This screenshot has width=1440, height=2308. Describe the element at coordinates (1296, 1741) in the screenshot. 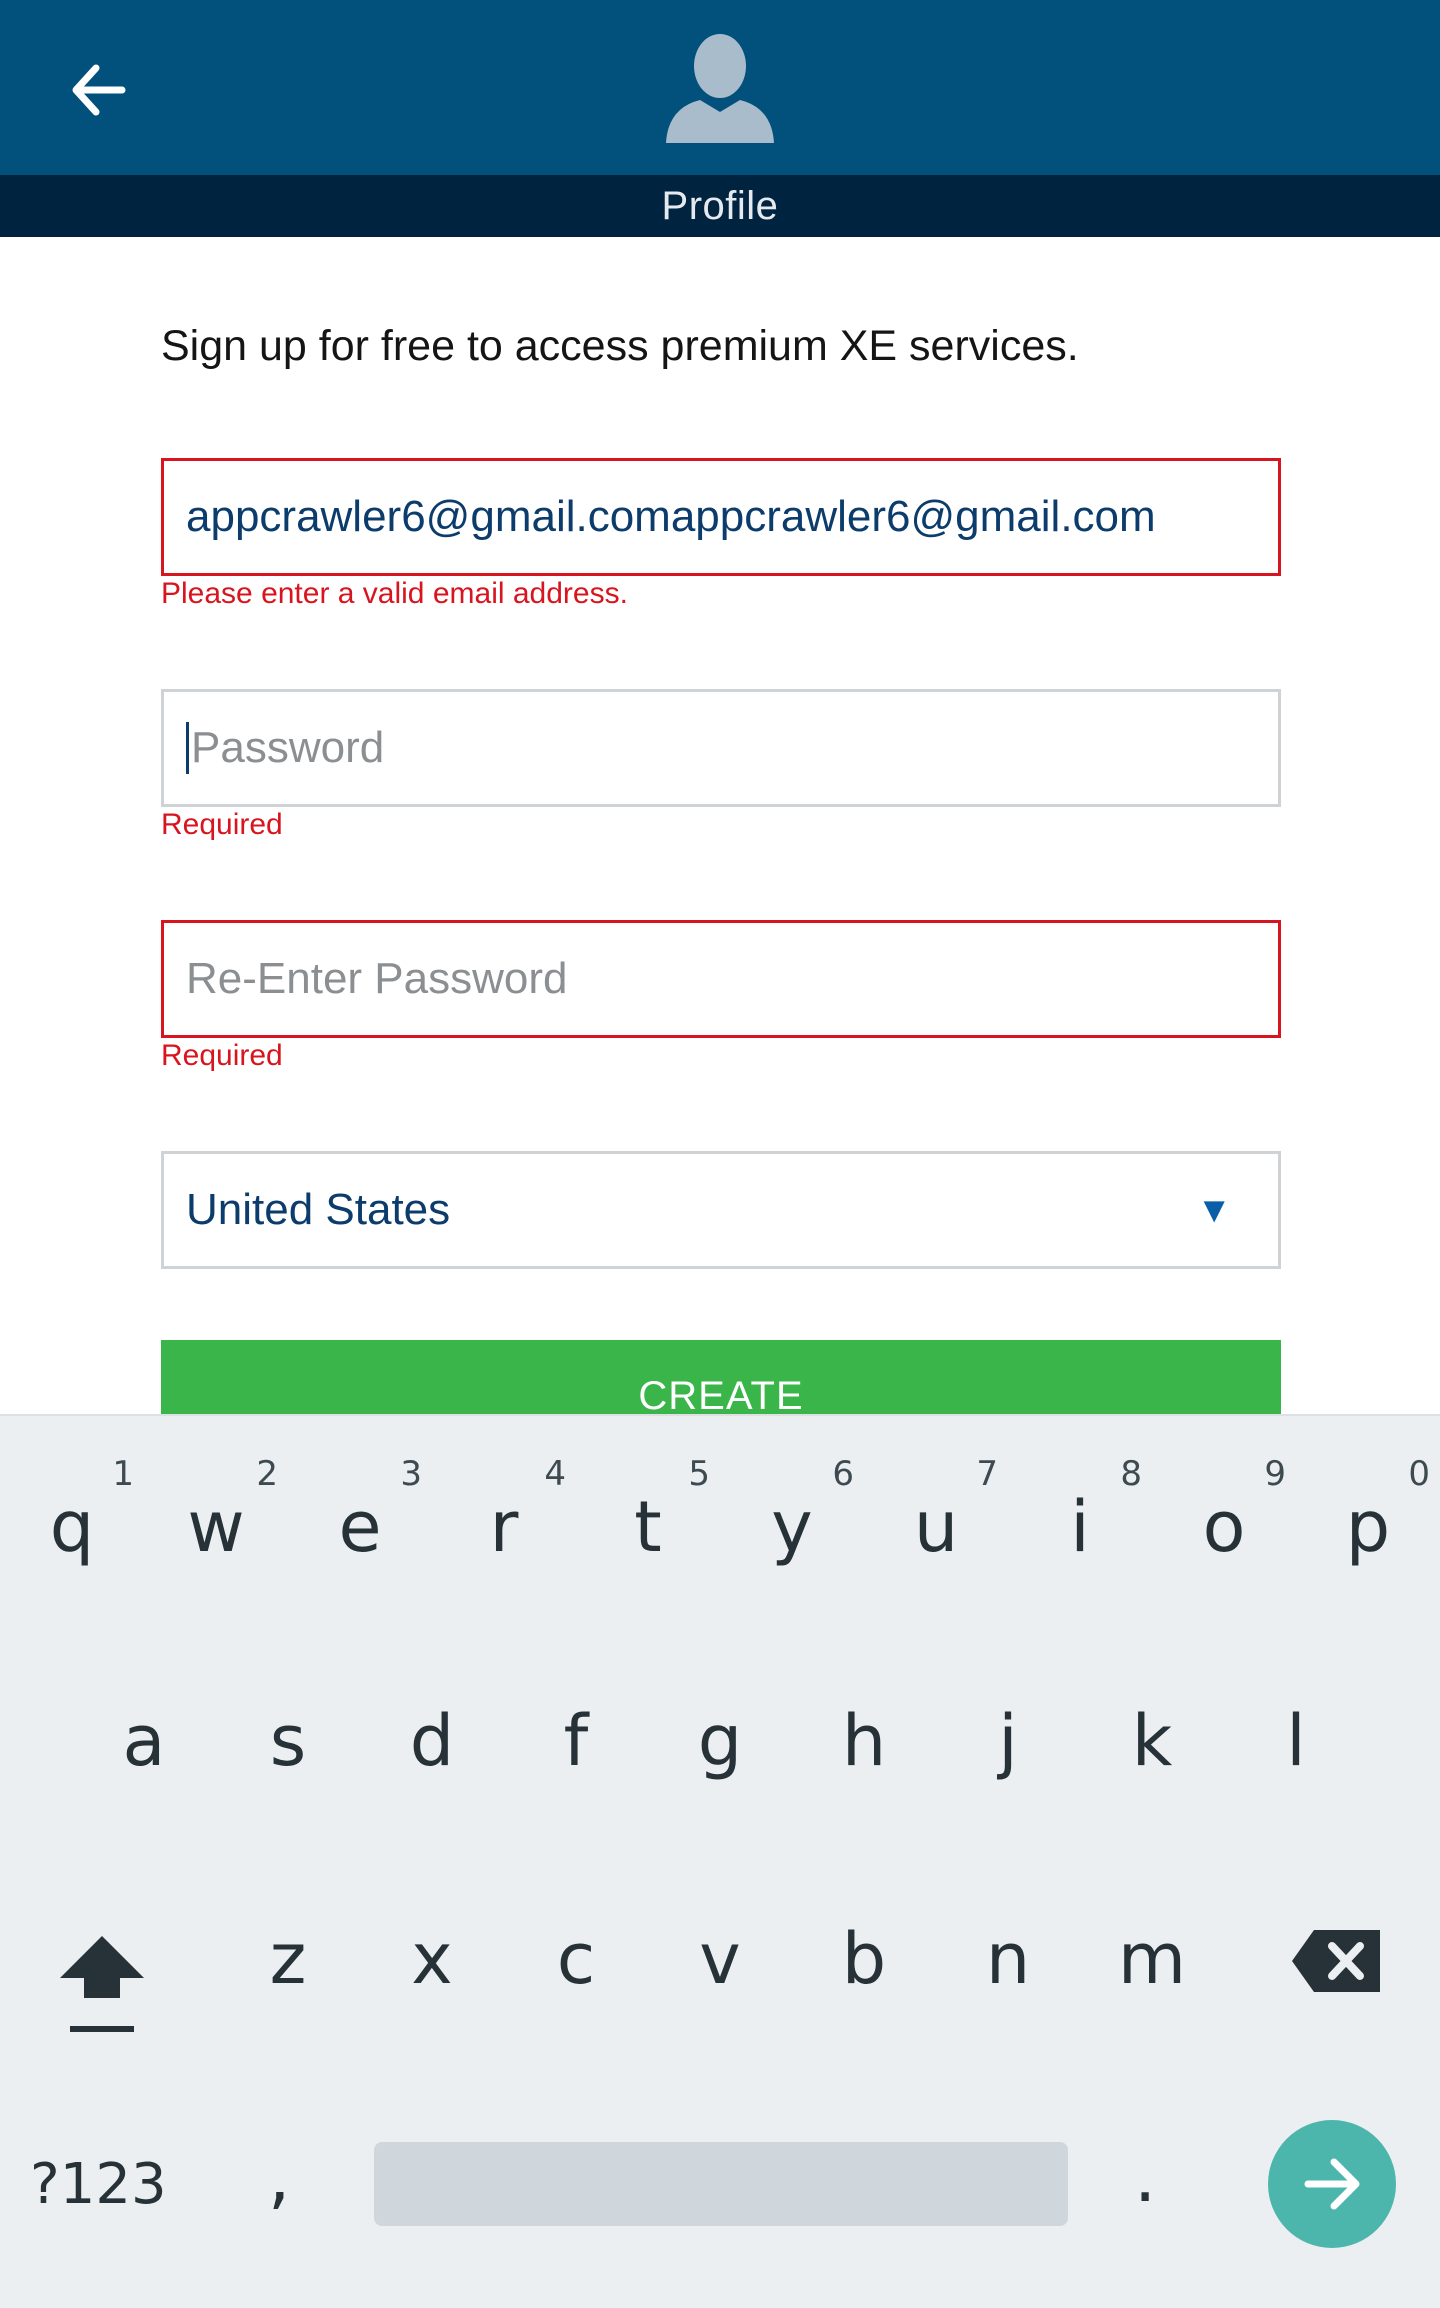

I see `key-l: l` at that location.